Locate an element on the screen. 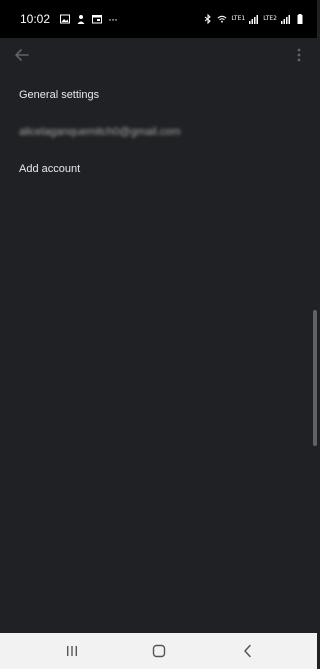 This screenshot has width=320, height=669. sim1-label: LTE1 is located at coordinates (238, 18).